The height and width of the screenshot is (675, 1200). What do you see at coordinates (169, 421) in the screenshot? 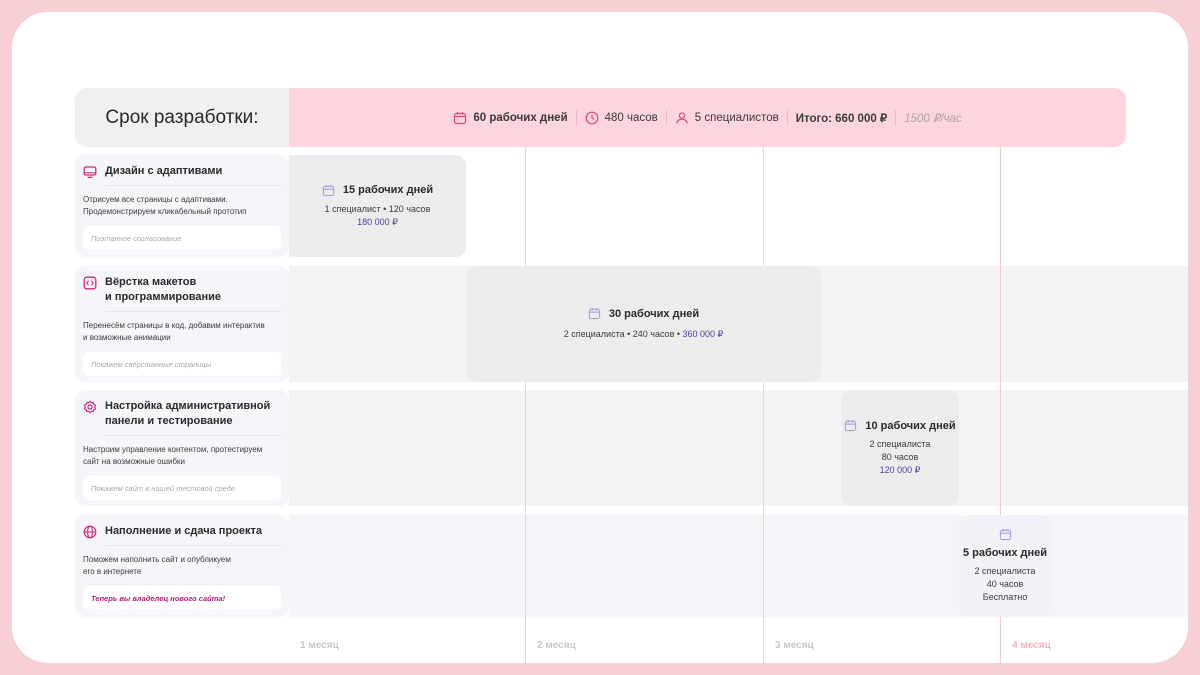
I see `task-title-line: панели и тестирование` at bounding box center [169, 421].